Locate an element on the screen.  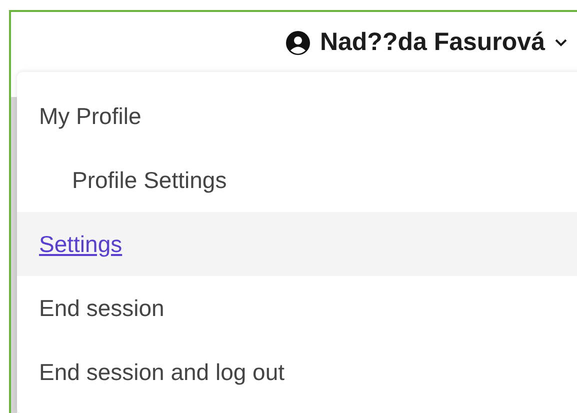
user-menu-button: Nad??da Fasurová is located at coordinates (426, 43).